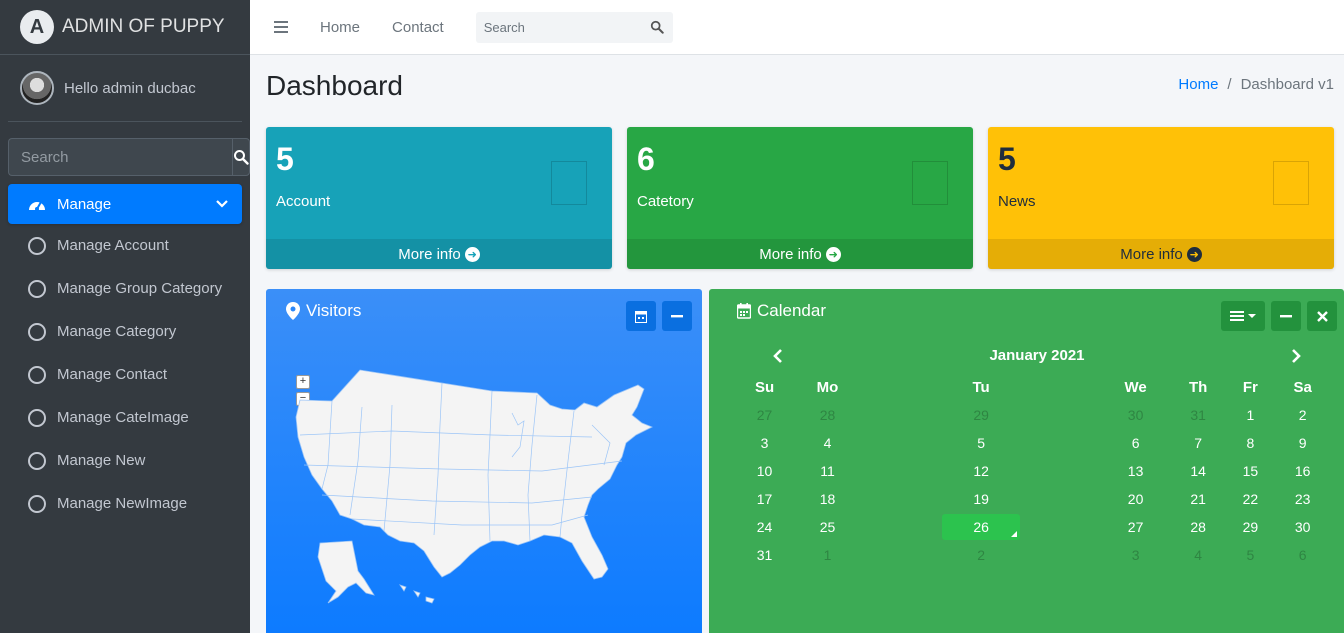 The height and width of the screenshot is (633, 1344). I want to click on weekday-label: Tu, so click(981, 387).